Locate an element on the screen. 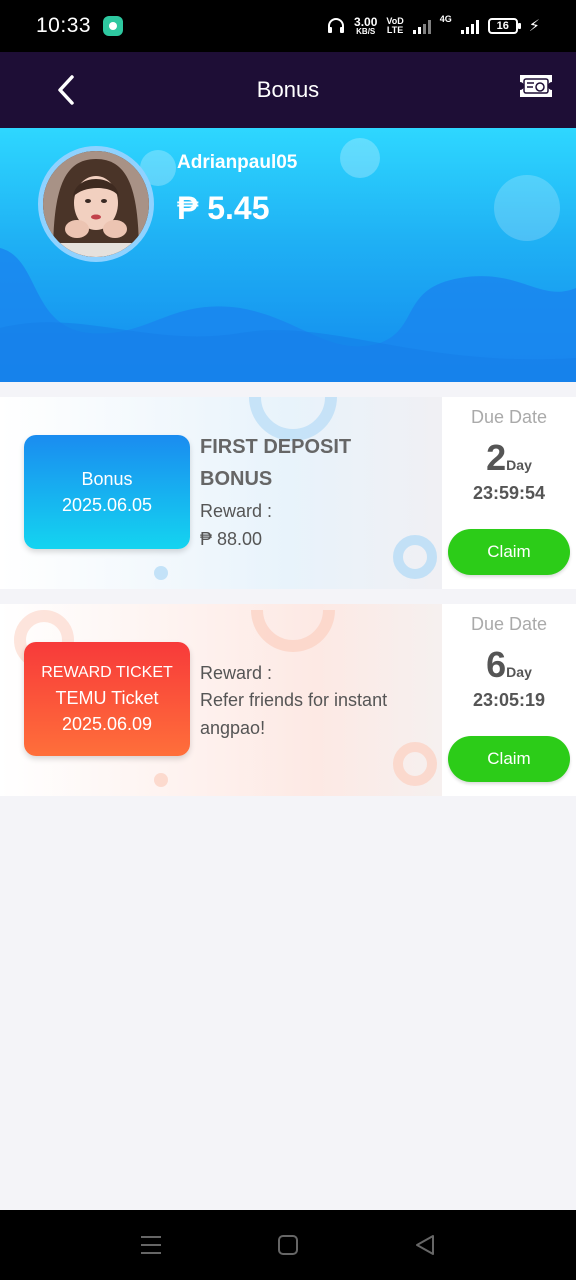  bonus-badge: Bonus 2025.06.05 is located at coordinates (107, 492).